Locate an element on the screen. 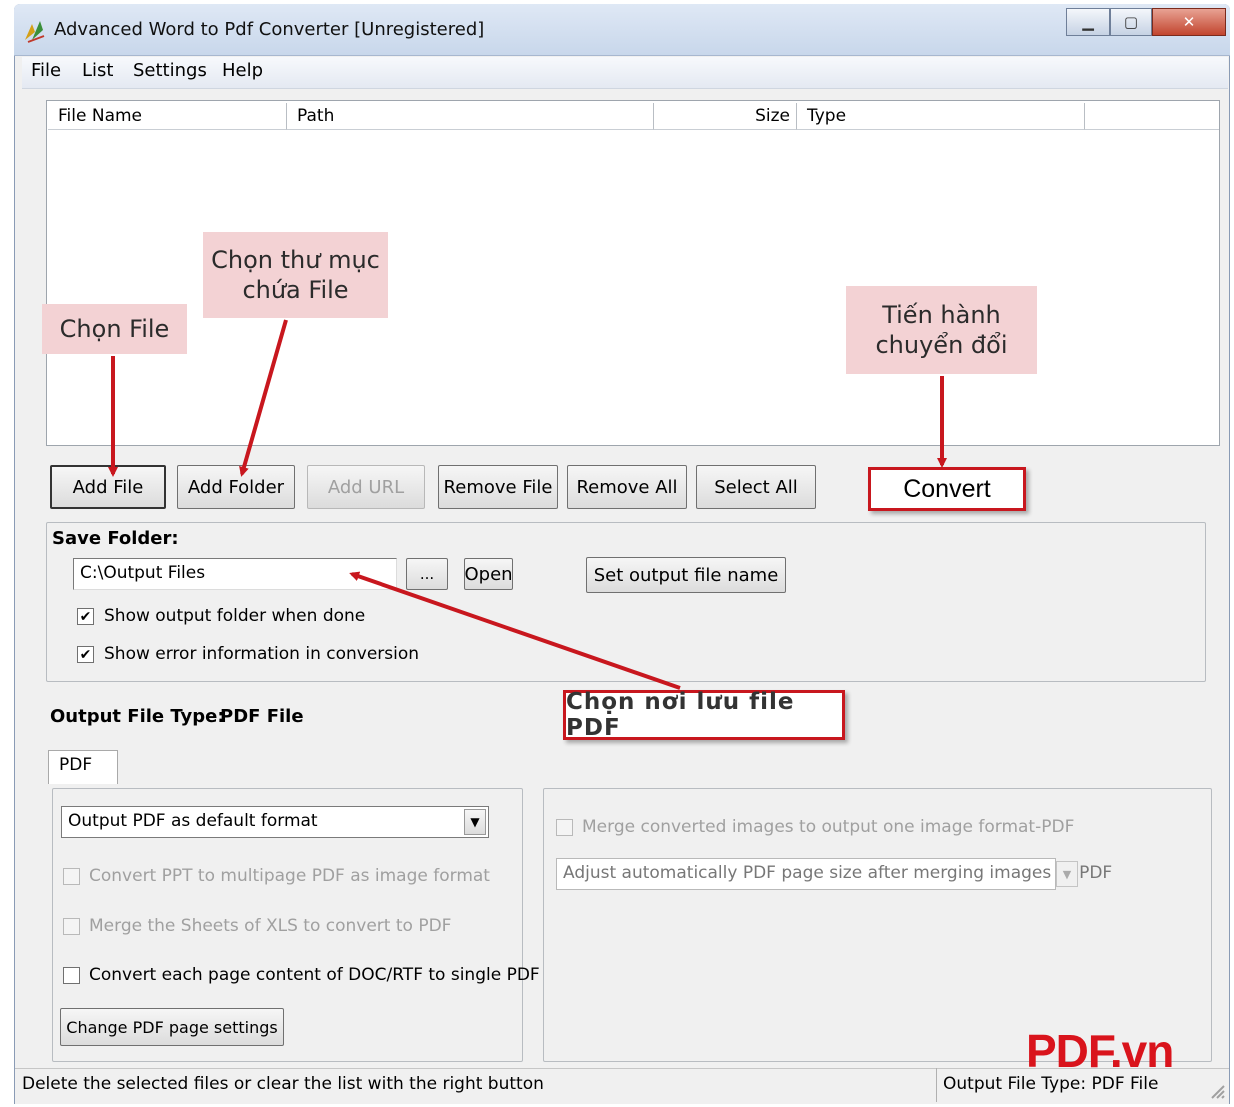 This screenshot has height=1107, width=1234. watermark-logo: PDF.vn is located at coordinates (1100, 1051).